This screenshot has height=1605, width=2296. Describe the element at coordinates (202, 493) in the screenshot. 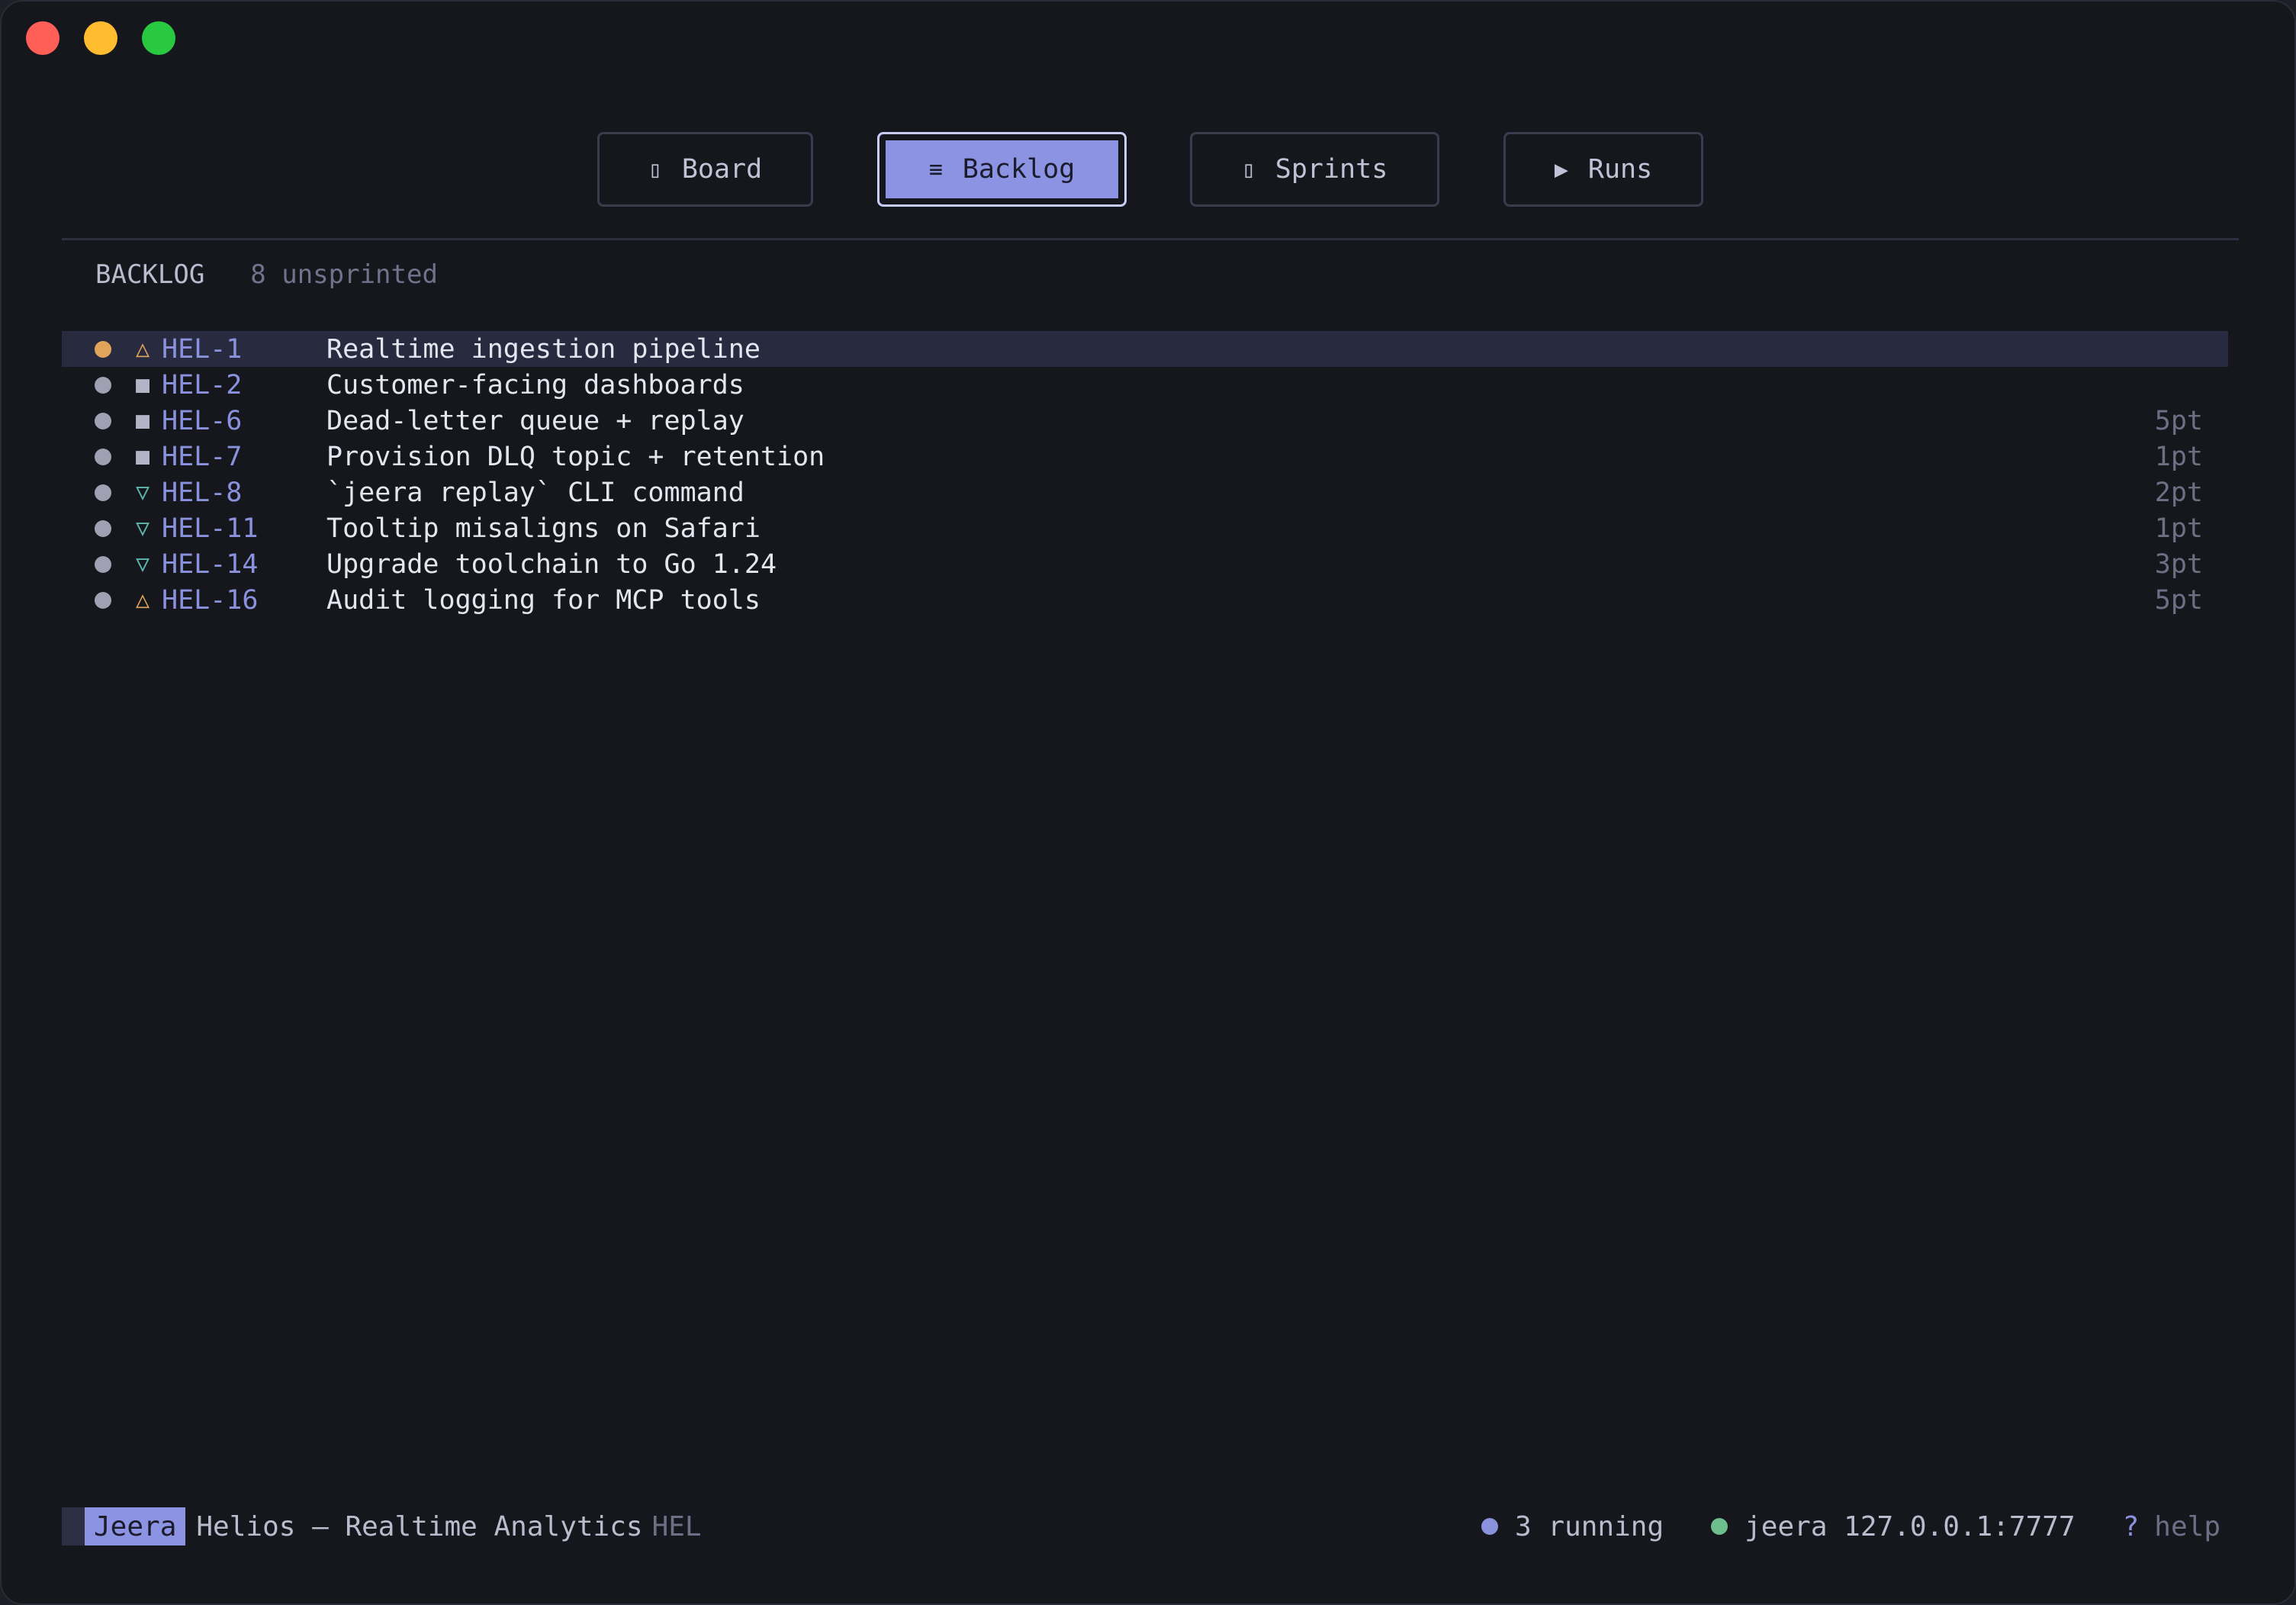

I see `issue-key: HEL-8` at that location.